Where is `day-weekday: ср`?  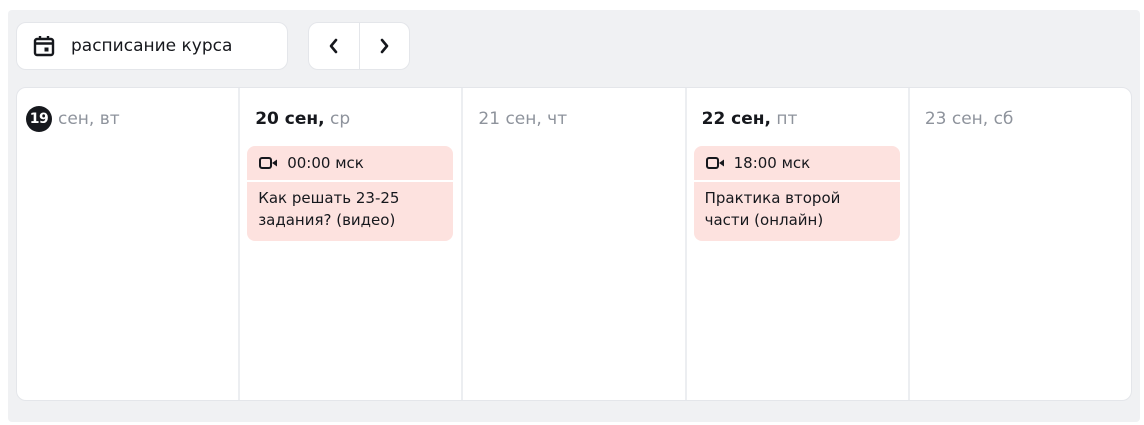 day-weekday: ср is located at coordinates (340, 119).